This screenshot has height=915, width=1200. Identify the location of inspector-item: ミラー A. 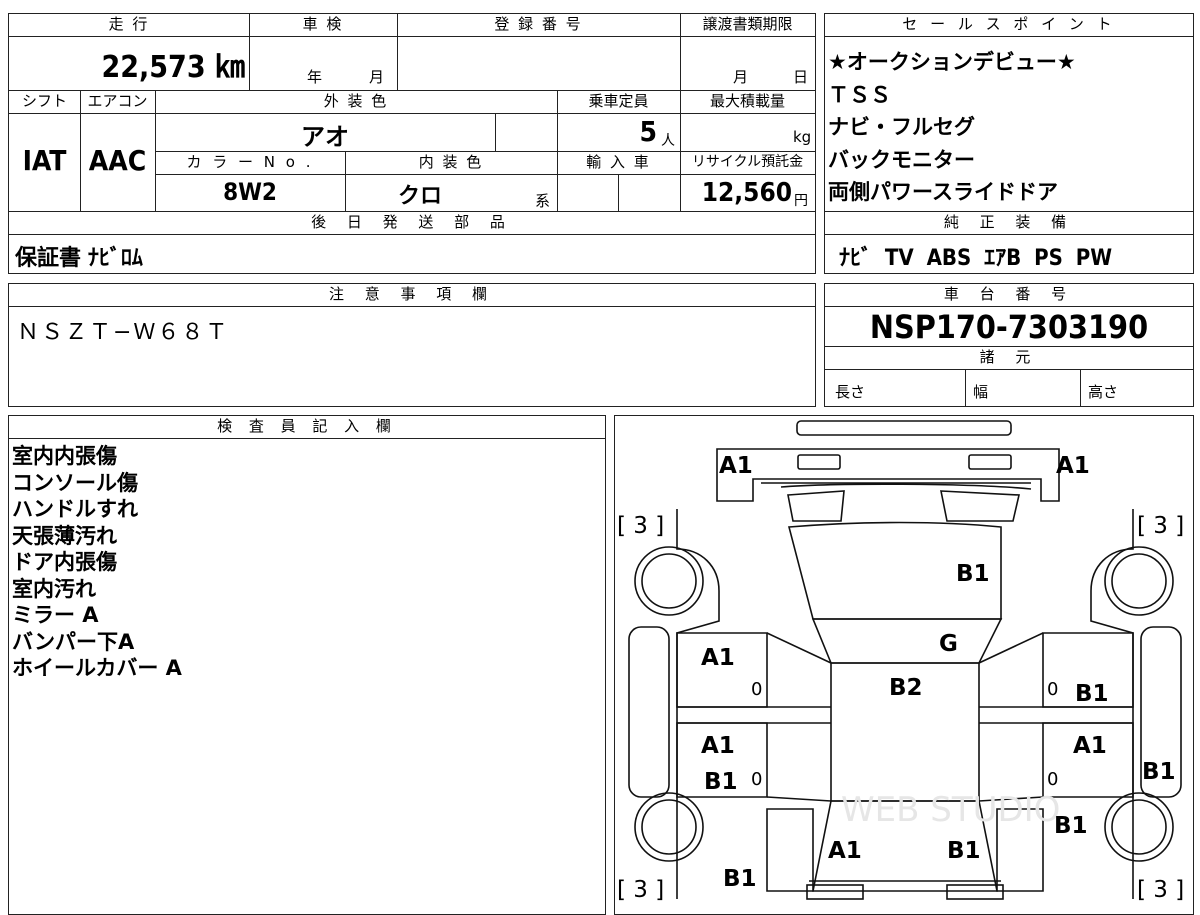
(55, 615).